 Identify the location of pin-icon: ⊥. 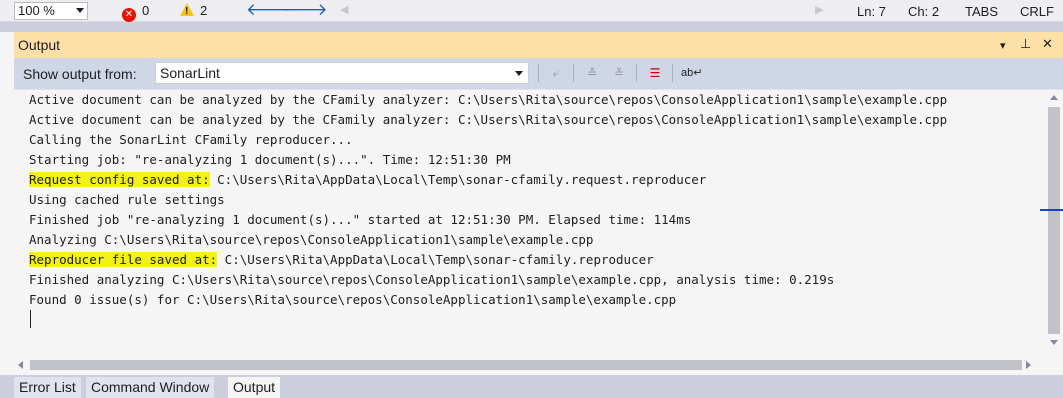
(1025, 44).